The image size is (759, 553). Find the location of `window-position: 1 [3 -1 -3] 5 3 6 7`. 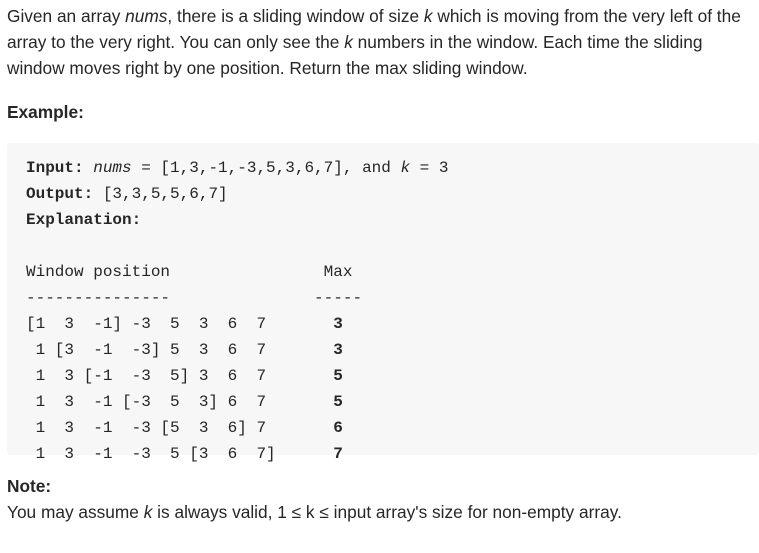

window-position: 1 [3 -1 -3] 5 3 6 7 is located at coordinates (180, 350).